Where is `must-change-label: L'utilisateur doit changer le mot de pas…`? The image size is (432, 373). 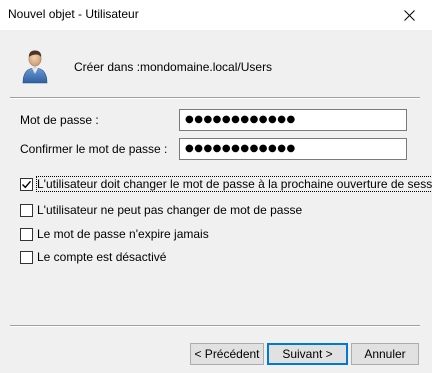 must-change-label: L'utilisateur doit changer le mot de pas… is located at coordinates (233, 184).